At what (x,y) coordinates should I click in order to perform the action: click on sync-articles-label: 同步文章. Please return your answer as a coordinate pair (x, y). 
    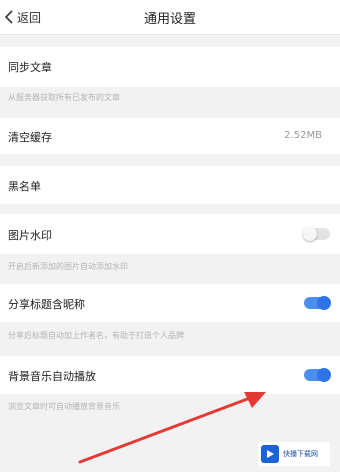
    Looking at the image, I should click on (30, 67).